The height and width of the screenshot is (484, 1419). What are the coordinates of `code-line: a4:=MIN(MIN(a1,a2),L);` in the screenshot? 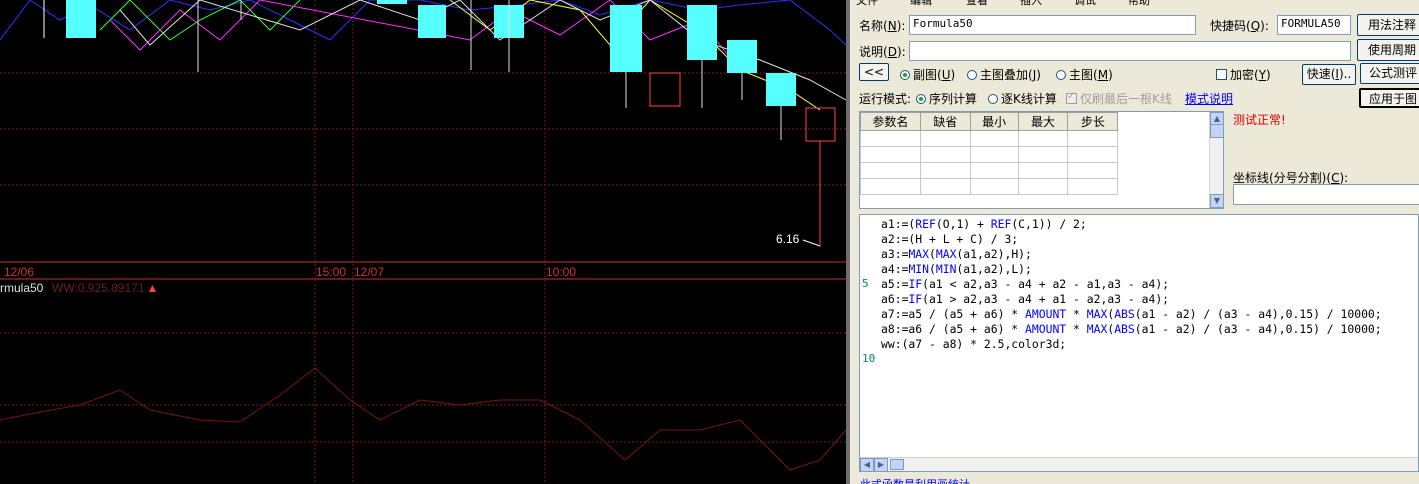 It's located at (1131, 269).